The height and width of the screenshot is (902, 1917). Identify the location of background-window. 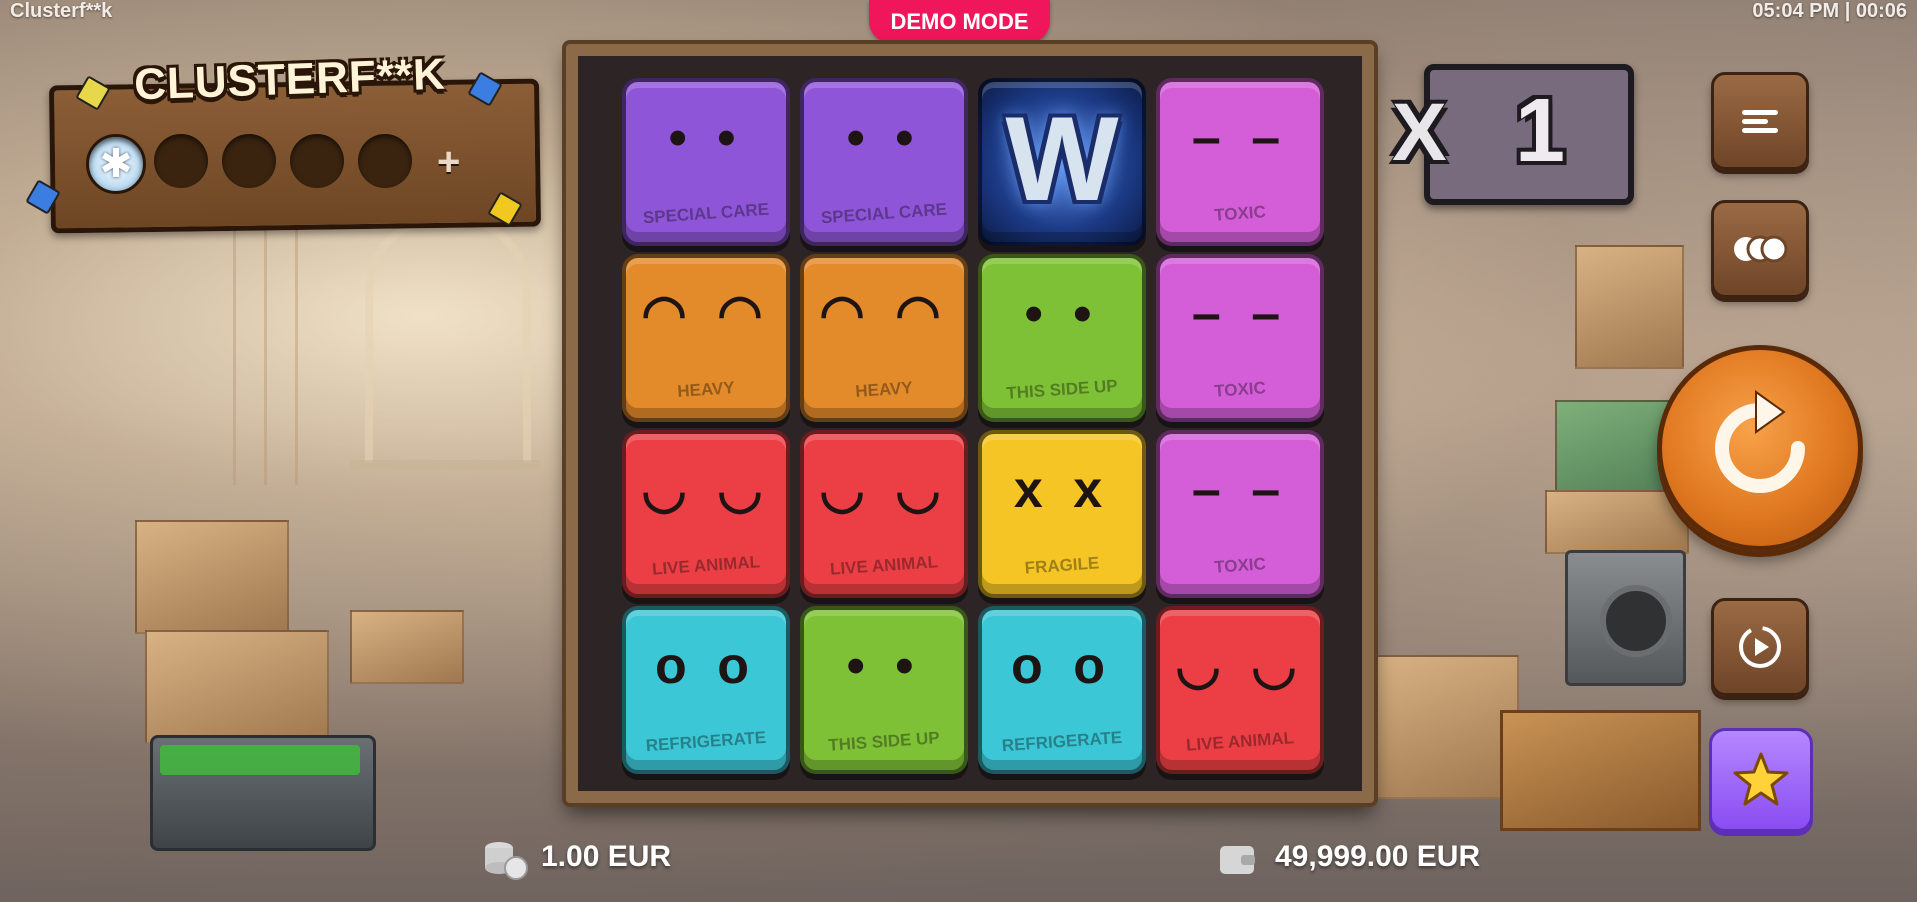
(265, 350).